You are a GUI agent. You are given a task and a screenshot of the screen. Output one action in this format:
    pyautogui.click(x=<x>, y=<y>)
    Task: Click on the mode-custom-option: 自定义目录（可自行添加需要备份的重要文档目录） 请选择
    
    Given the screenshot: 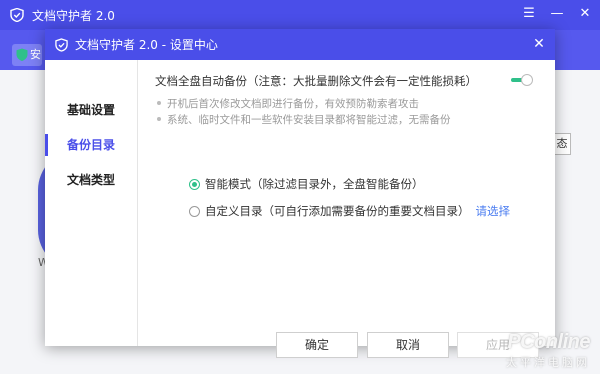 What is the action you would take?
    pyautogui.click(x=349, y=211)
    